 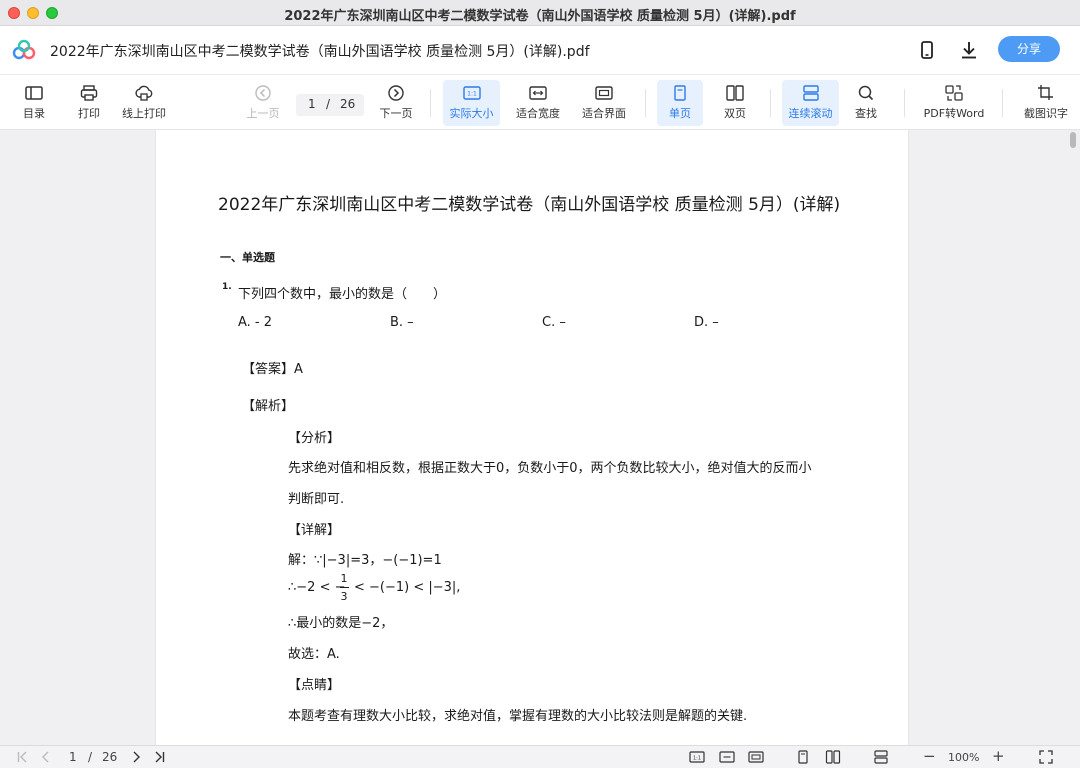 I want to click on fit-page-button: 适合界面, so click(x=604, y=103).